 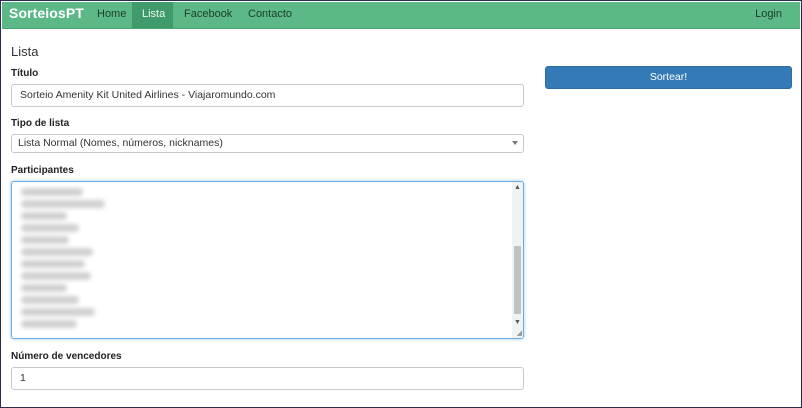 I want to click on sortear-button: Sortear!, so click(x=668, y=77).